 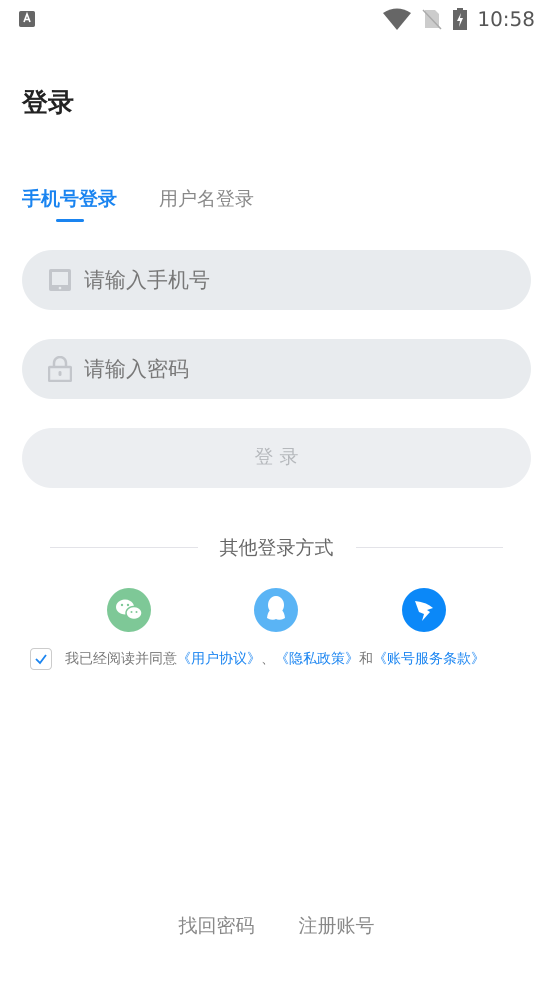 What do you see at coordinates (336, 926) in the screenshot?
I see `footer-link: 注册账号` at bounding box center [336, 926].